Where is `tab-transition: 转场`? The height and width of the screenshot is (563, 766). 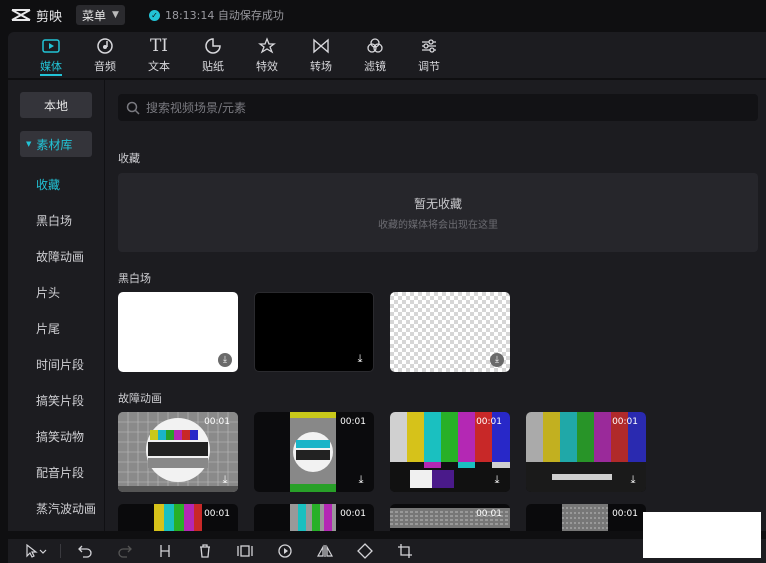 tab-transition: 转场 is located at coordinates (321, 55).